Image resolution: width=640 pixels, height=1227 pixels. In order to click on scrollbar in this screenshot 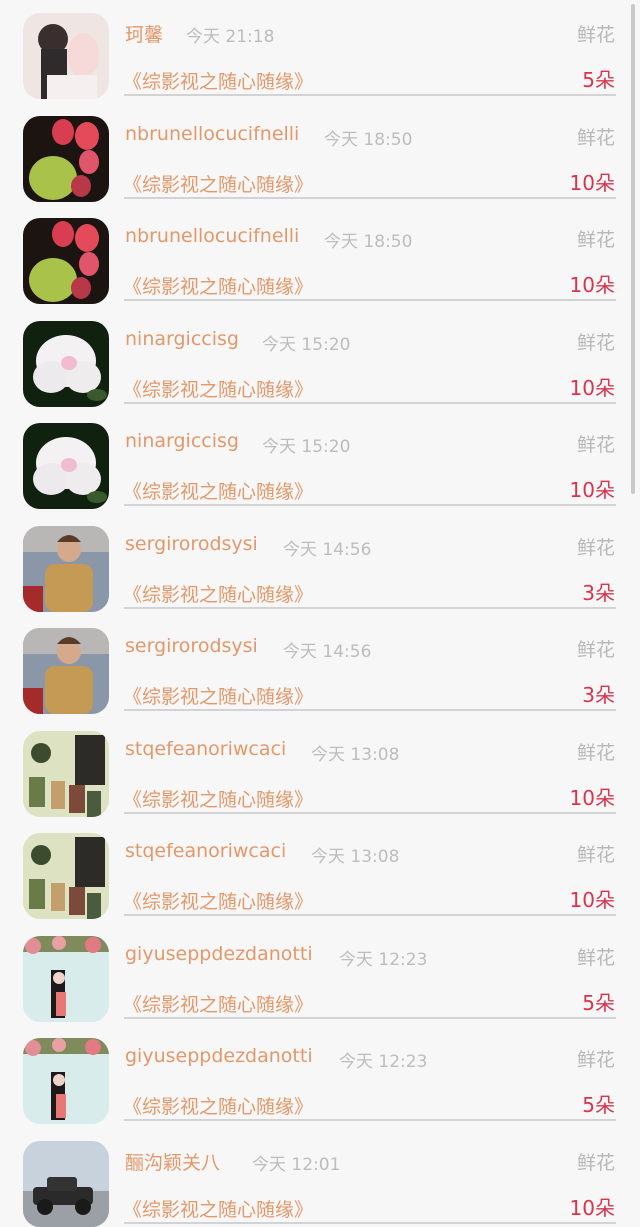, I will do `click(633, 249)`.